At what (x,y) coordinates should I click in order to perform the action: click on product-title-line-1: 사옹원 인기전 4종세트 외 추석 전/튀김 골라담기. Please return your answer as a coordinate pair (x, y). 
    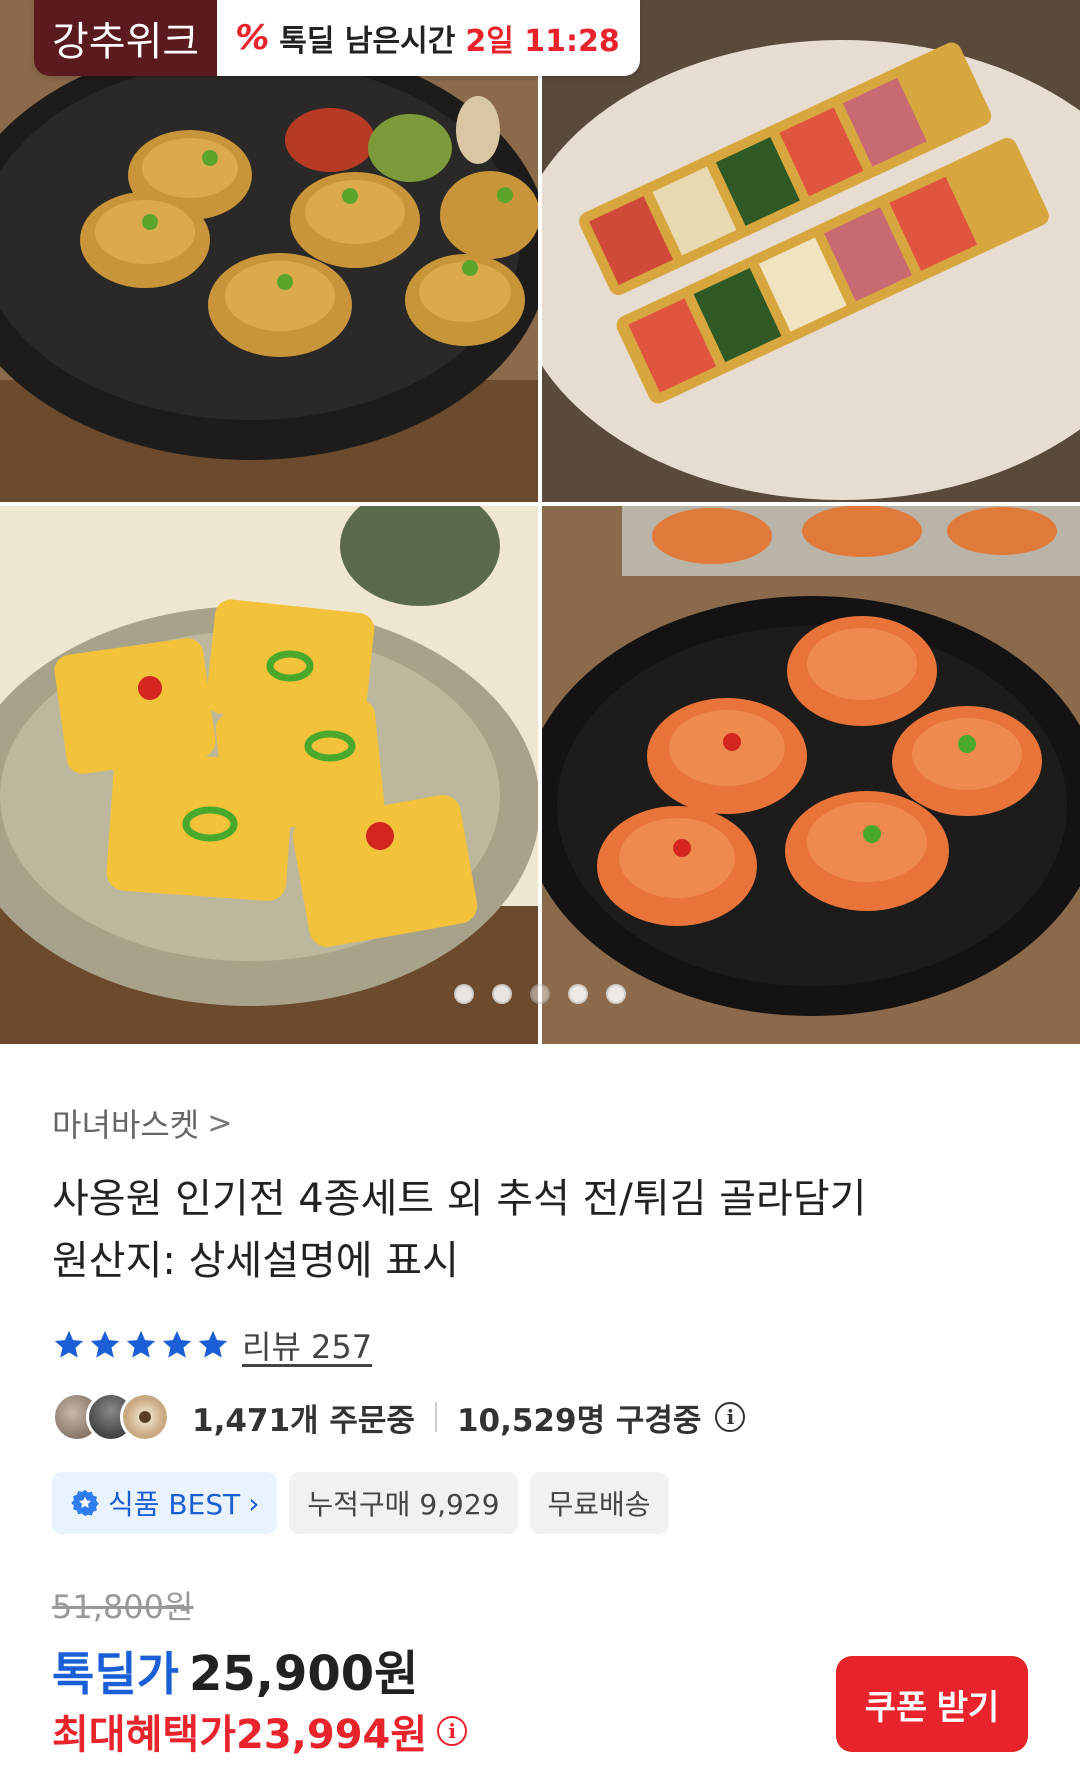
    Looking at the image, I should click on (459, 1199).